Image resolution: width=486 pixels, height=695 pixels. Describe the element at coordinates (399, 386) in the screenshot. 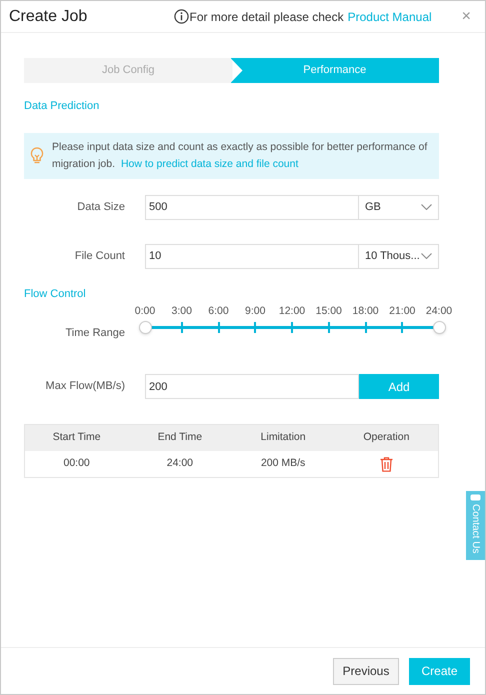

I see `add-button: Add` at that location.